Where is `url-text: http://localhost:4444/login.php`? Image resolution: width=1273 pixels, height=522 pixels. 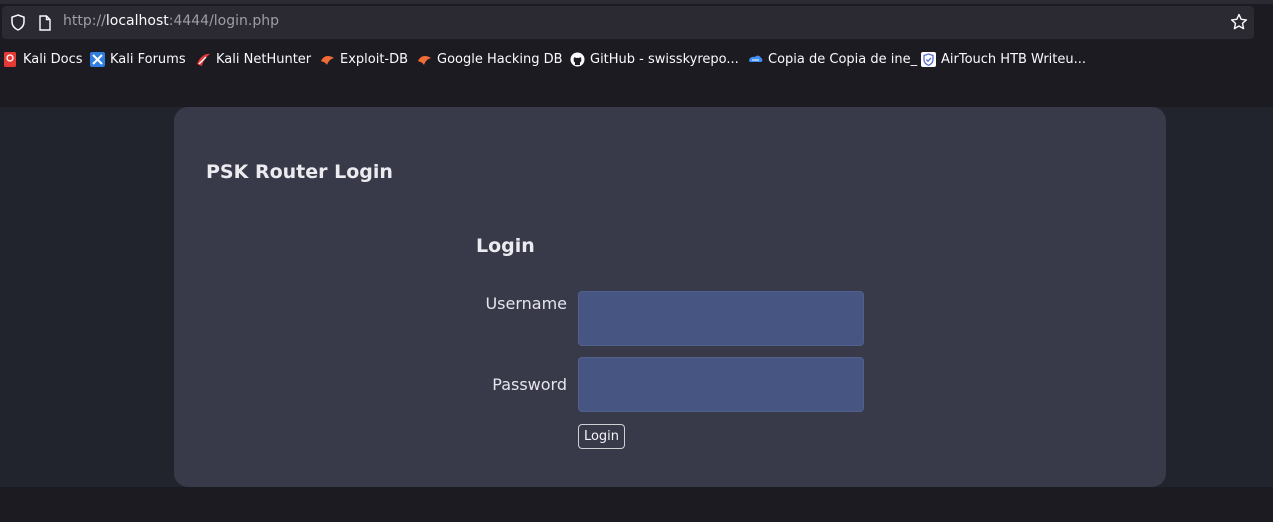 url-text: http://localhost:4444/login.php is located at coordinates (171, 21).